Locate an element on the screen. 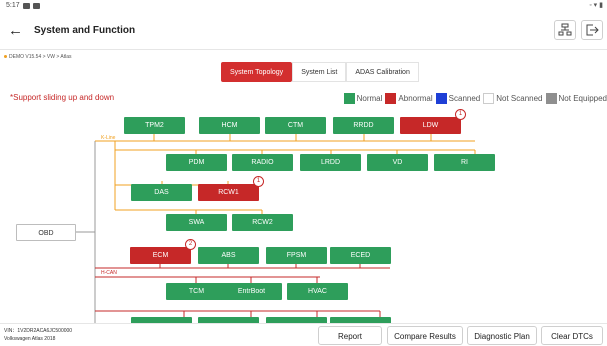 Image resolution: width=607 pixels, height=346 pixels. module-rcw1: RCW1 is located at coordinates (228, 192).